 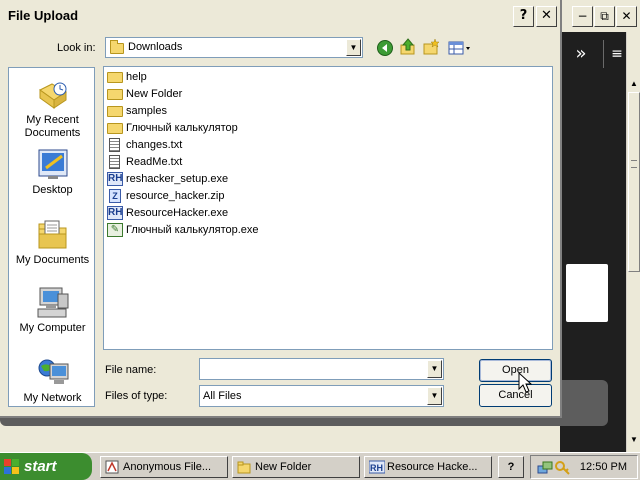 What do you see at coordinates (563, 468) in the screenshot?
I see `key-tray-icon` at bounding box center [563, 468].